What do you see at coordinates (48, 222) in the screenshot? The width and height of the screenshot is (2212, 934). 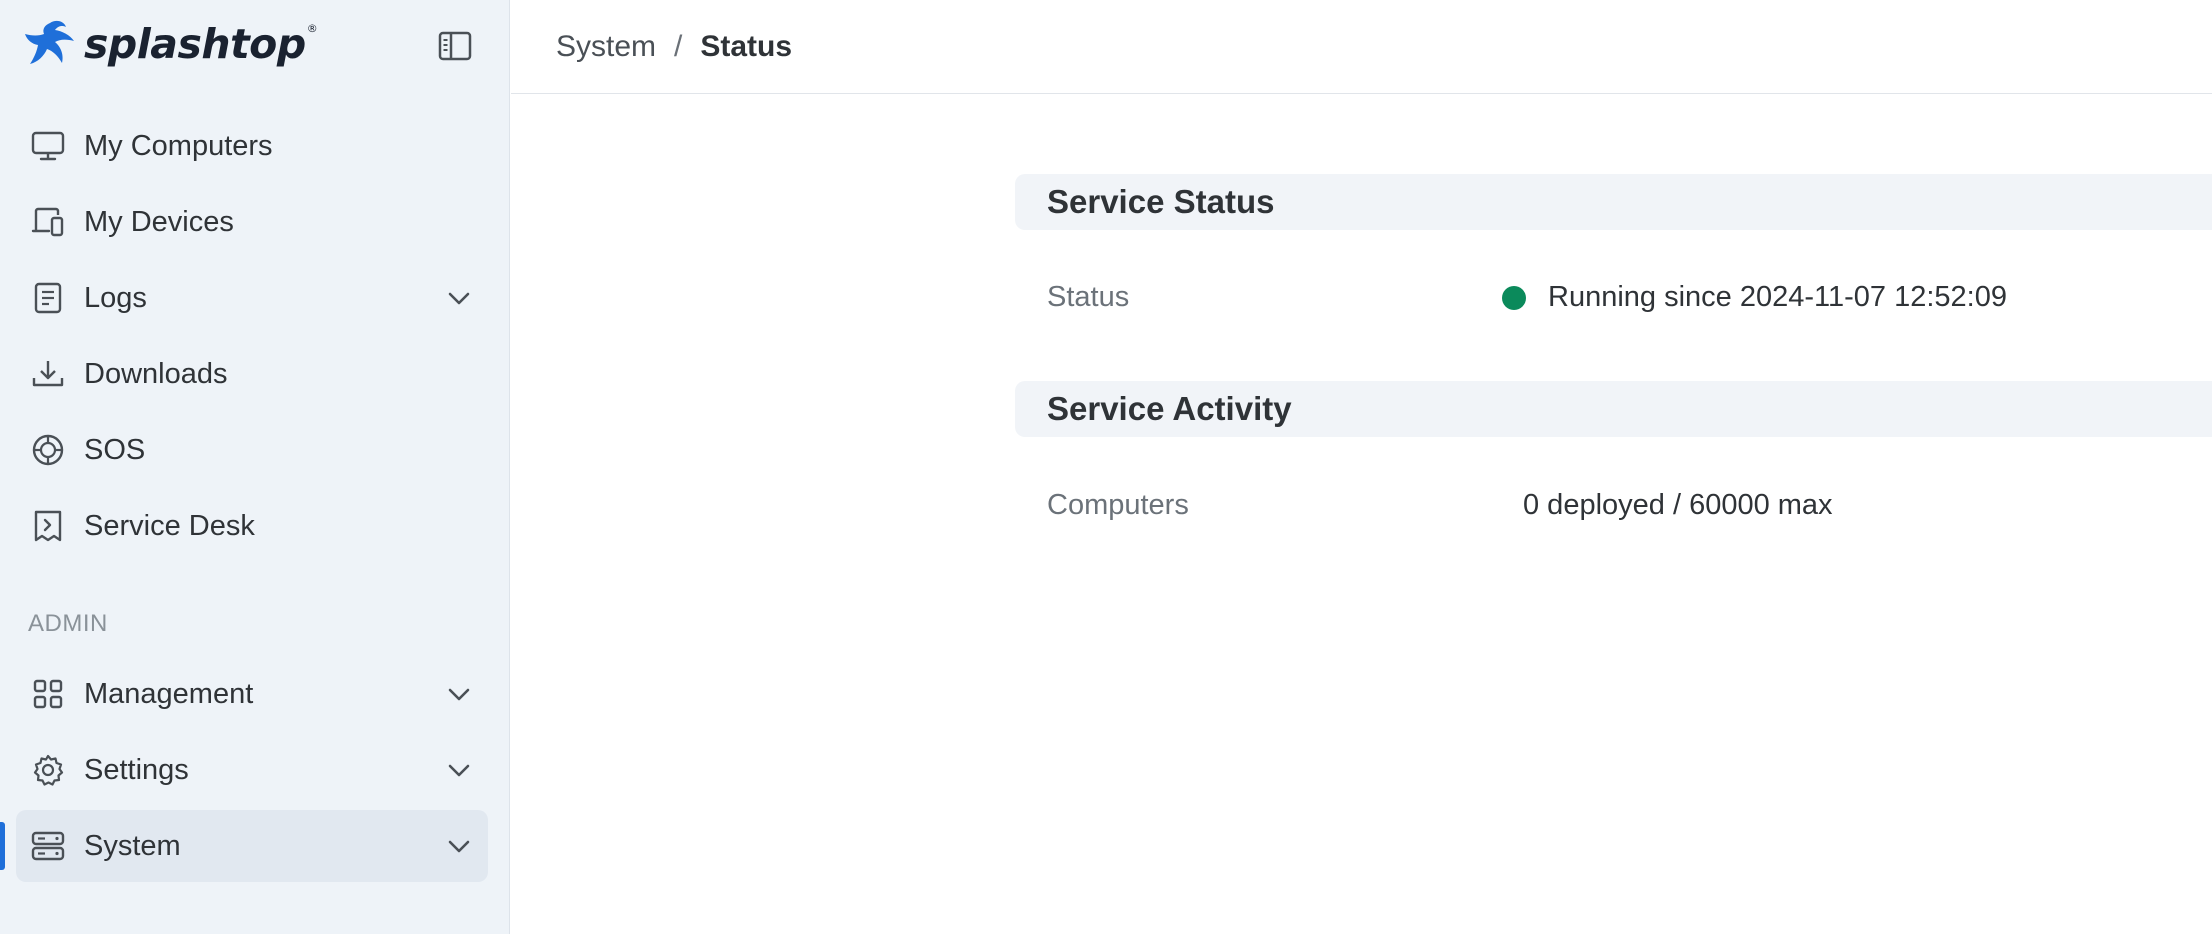 I see `devices-icon` at bounding box center [48, 222].